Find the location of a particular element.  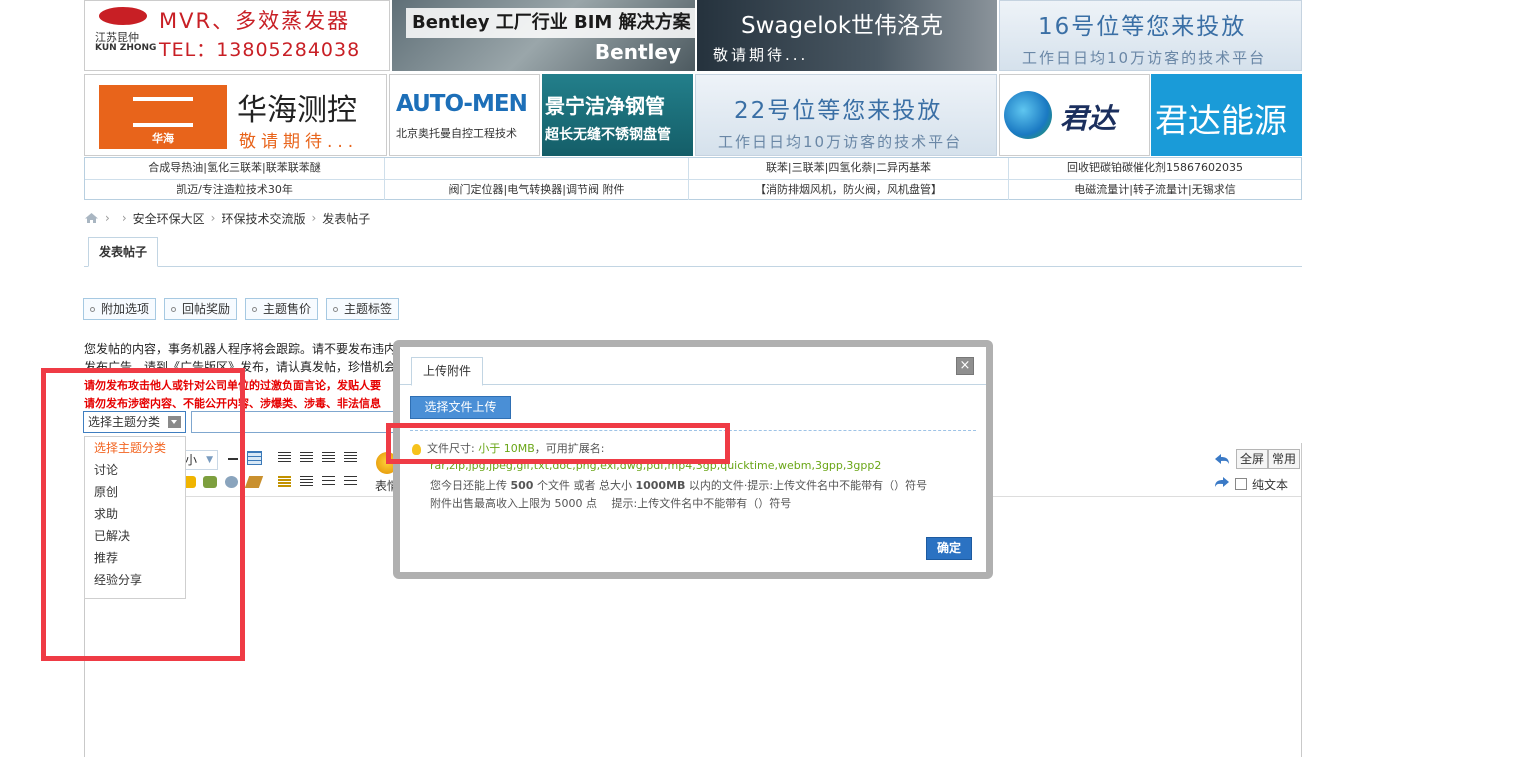

highlight-box-file-size is located at coordinates (558, 443).